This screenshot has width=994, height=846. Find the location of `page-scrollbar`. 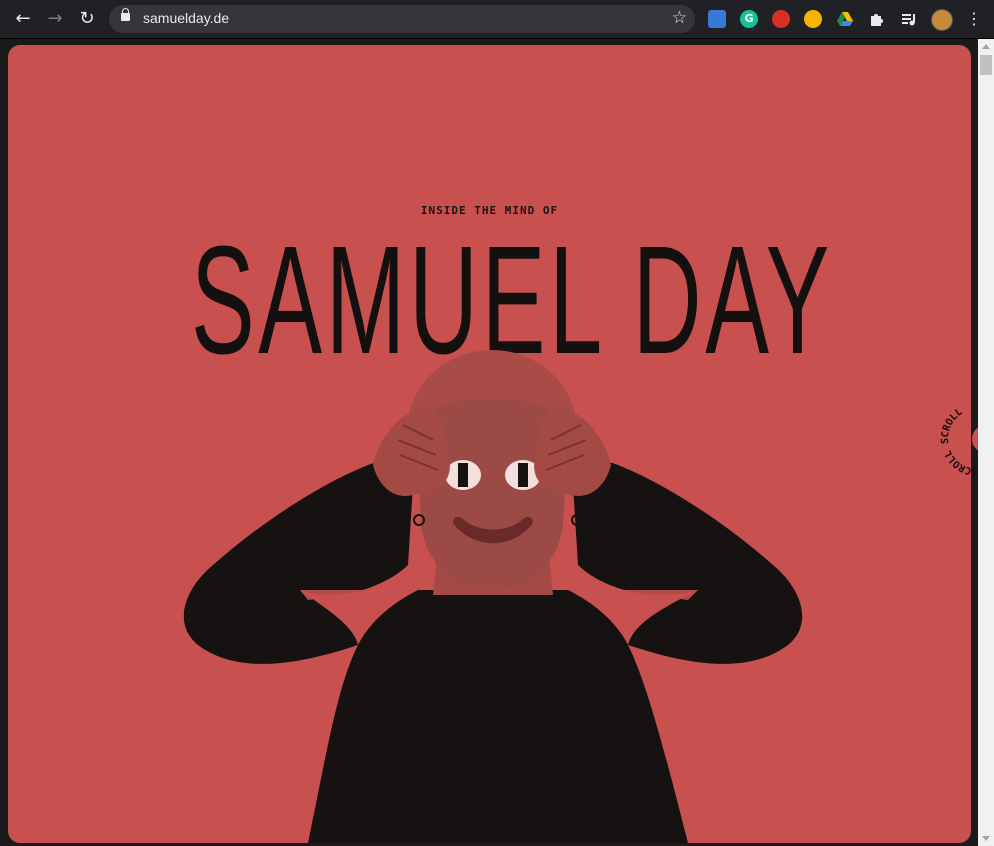

page-scrollbar is located at coordinates (986, 442).